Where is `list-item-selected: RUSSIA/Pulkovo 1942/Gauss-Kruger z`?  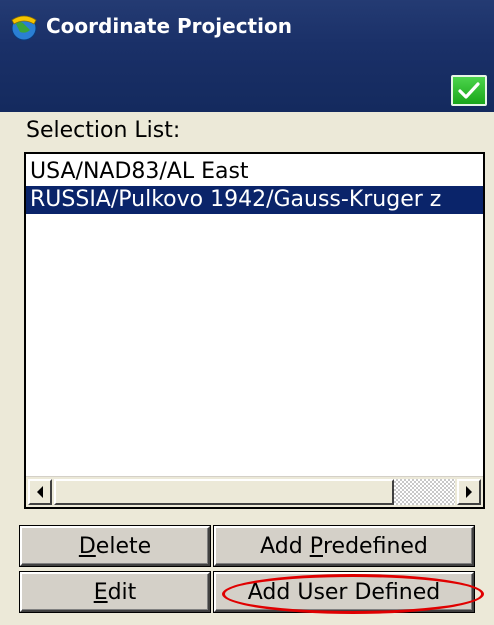 list-item-selected: RUSSIA/Pulkovo 1942/Gauss-Kruger z is located at coordinates (254, 200).